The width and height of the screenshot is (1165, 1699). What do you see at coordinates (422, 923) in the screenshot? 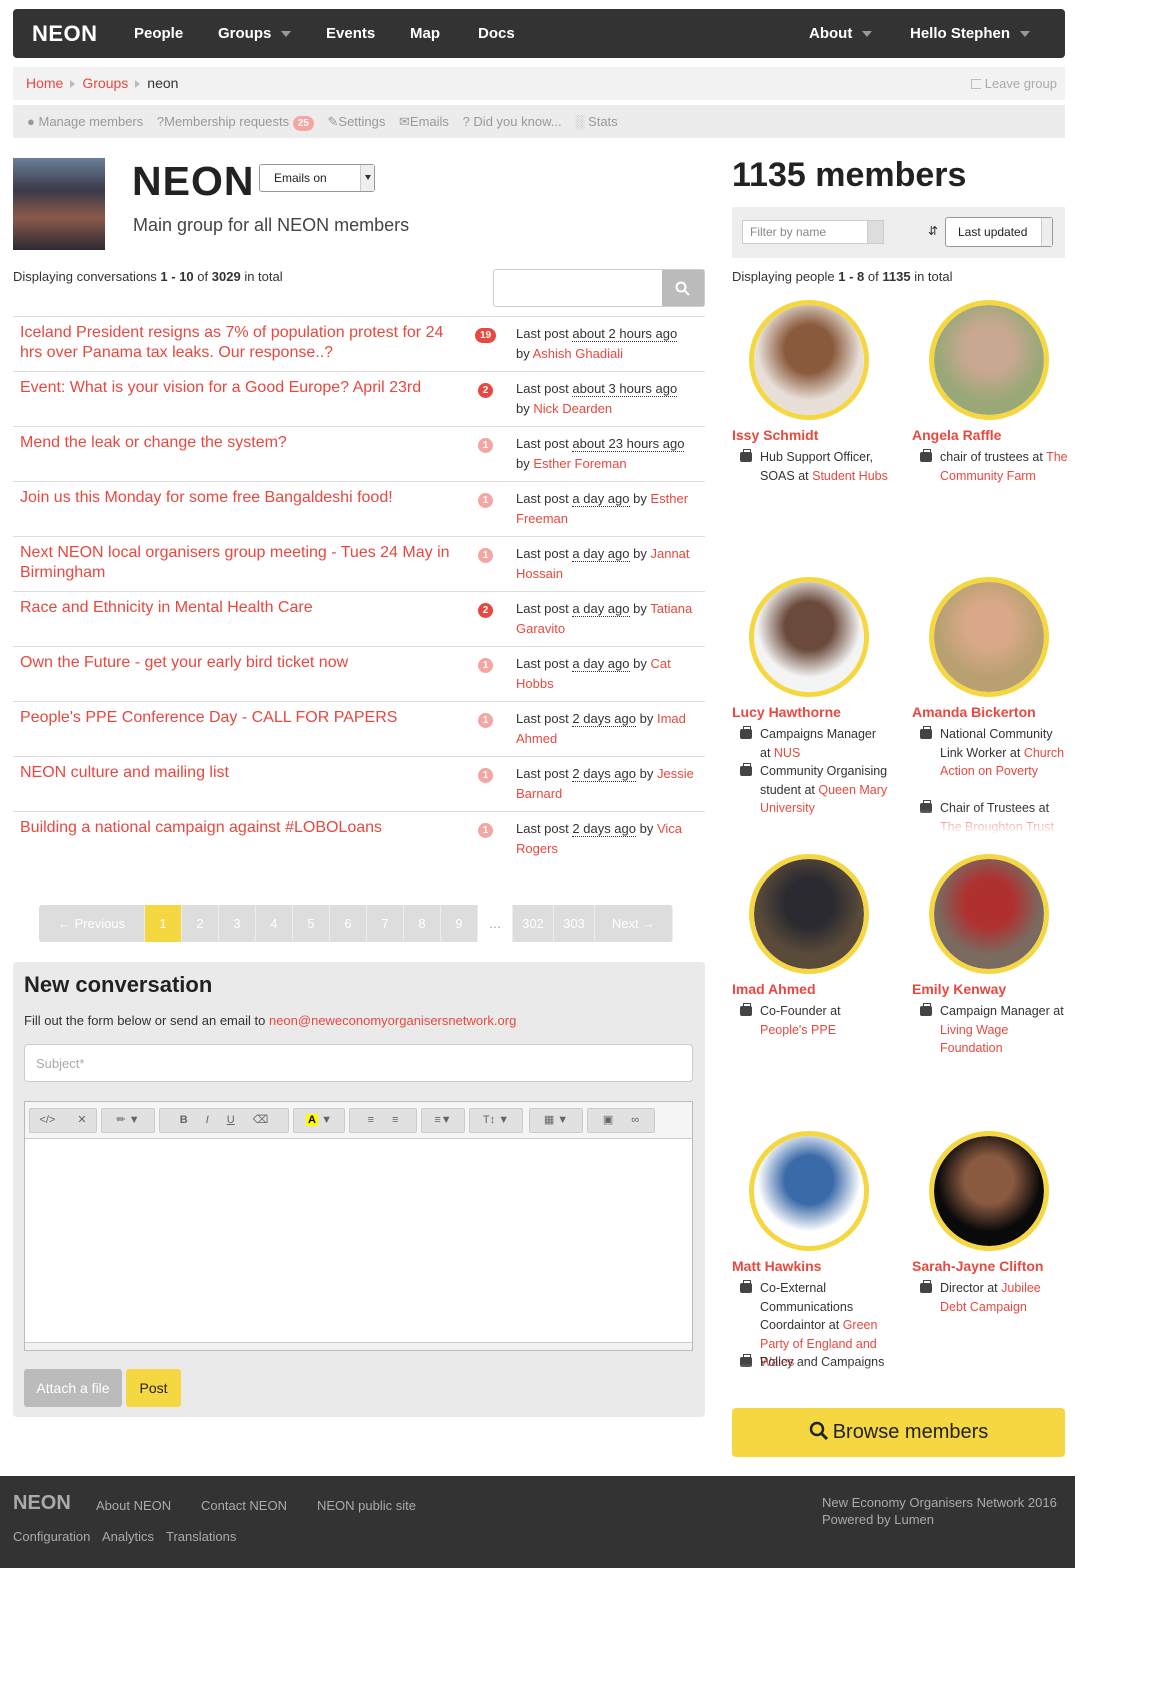
I see `pagination-page: 8` at bounding box center [422, 923].